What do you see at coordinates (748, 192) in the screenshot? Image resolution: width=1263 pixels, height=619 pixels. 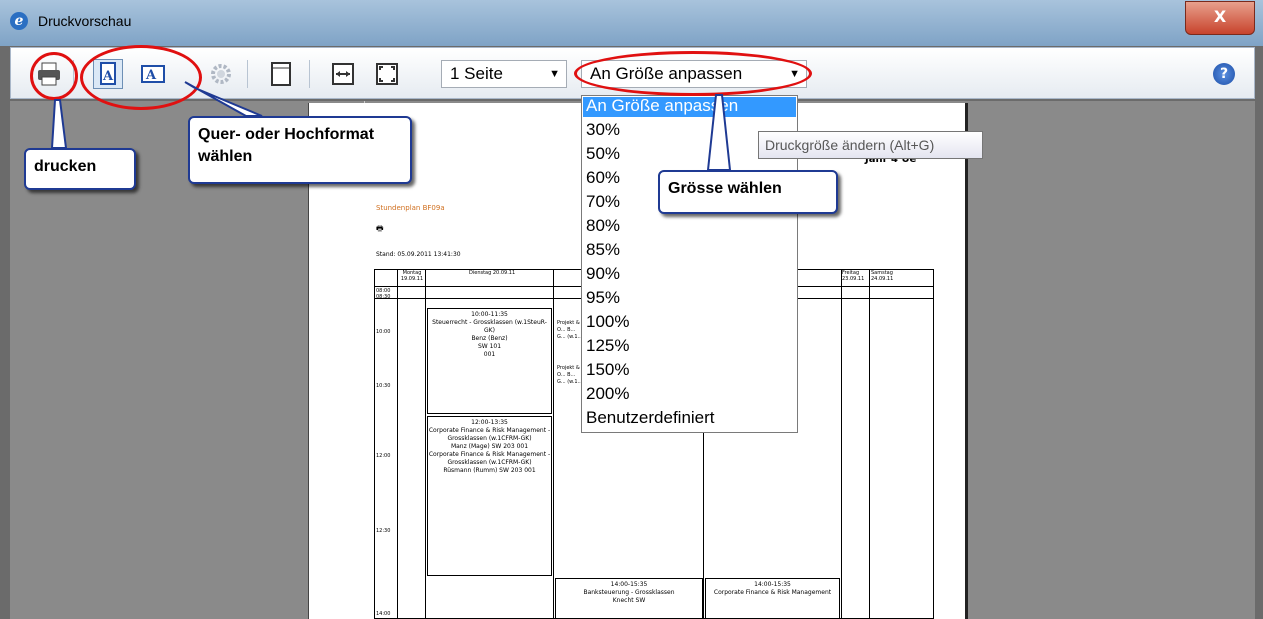 I see `callout-size: Grösse wählen` at bounding box center [748, 192].